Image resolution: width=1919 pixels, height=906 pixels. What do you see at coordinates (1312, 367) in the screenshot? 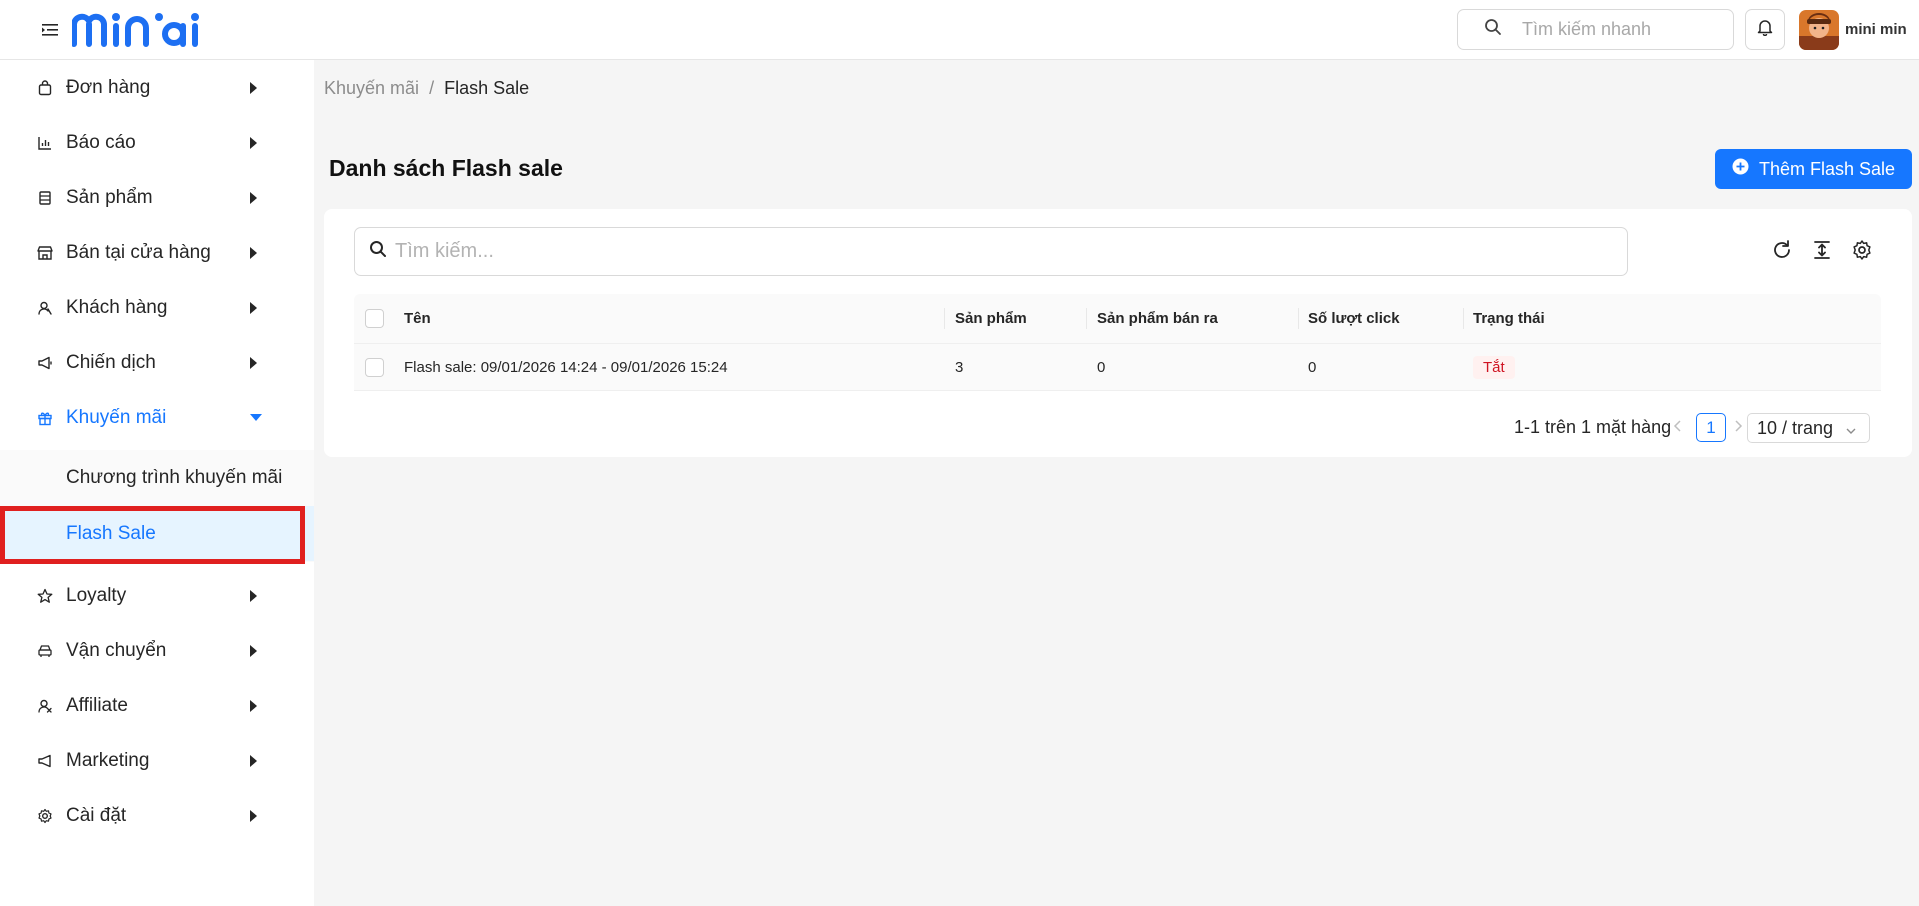
I see `row-clicks: 0` at bounding box center [1312, 367].